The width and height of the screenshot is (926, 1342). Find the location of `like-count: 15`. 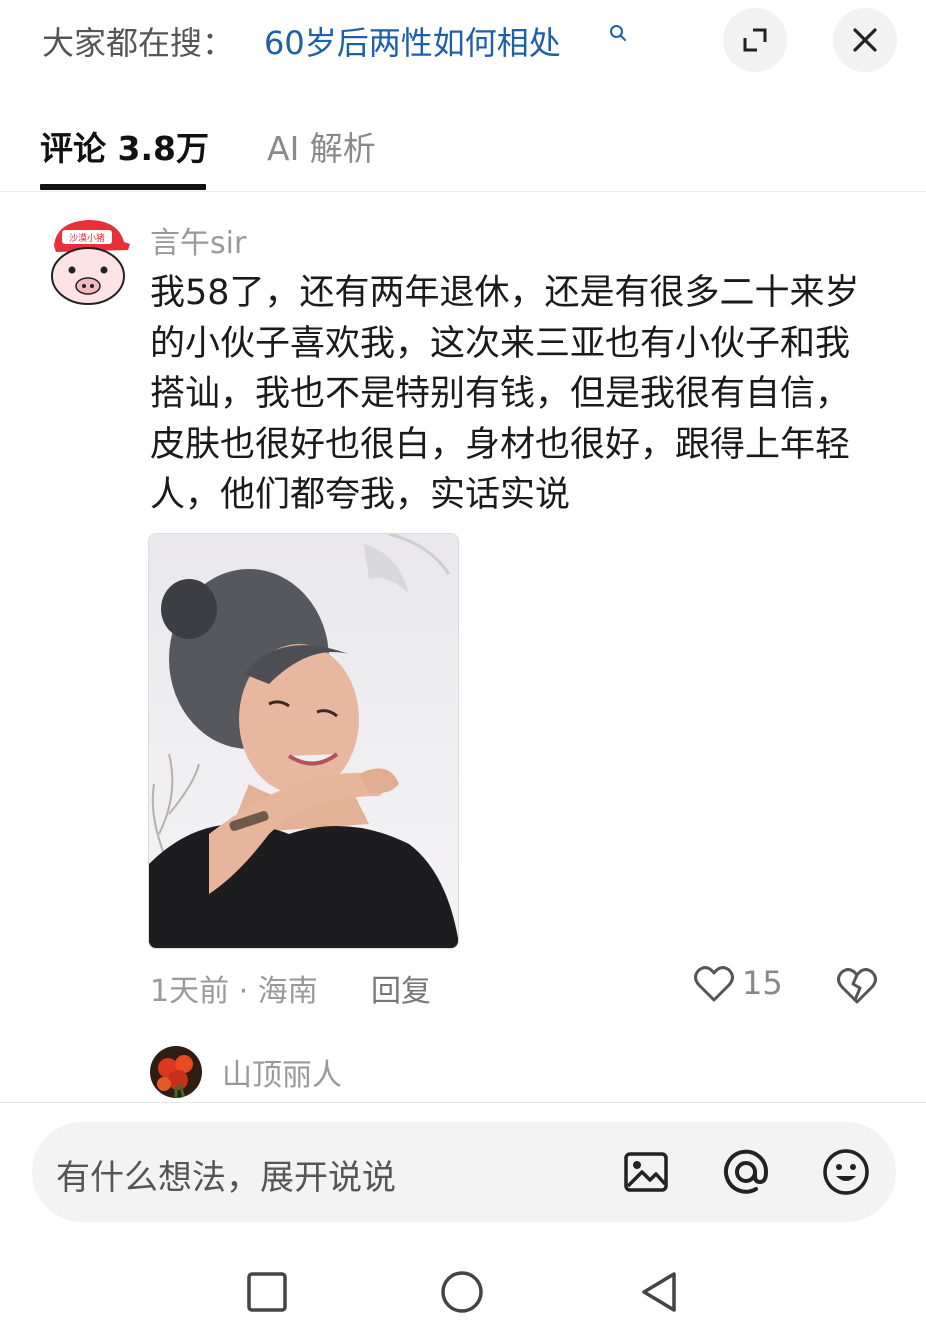

like-count: 15 is located at coordinates (762, 983).